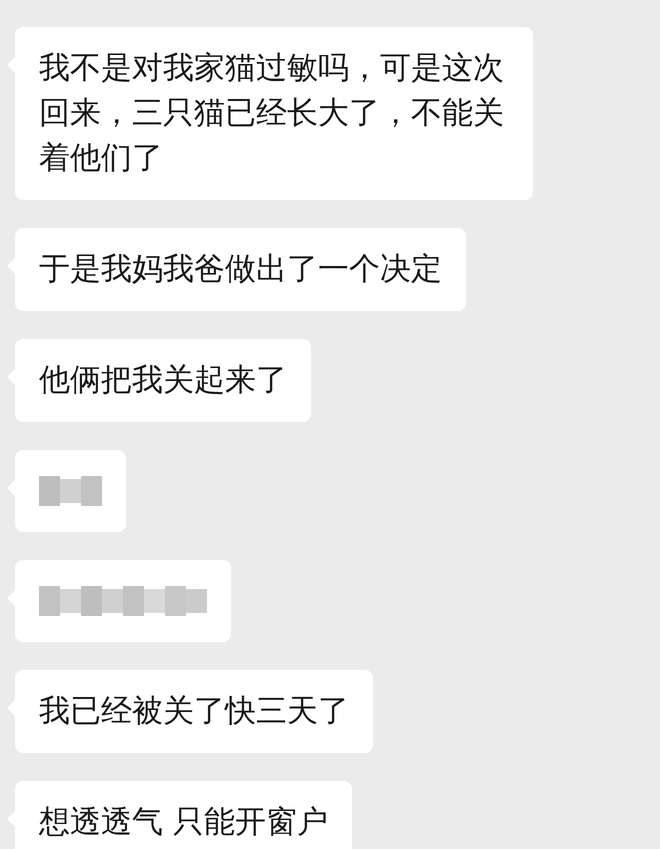 The width and height of the screenshot is (660, 849). Describe the element at coordinates (163, 380) in the screenshot. I see `message-bubble: 他俩把我关起来了` at that location.